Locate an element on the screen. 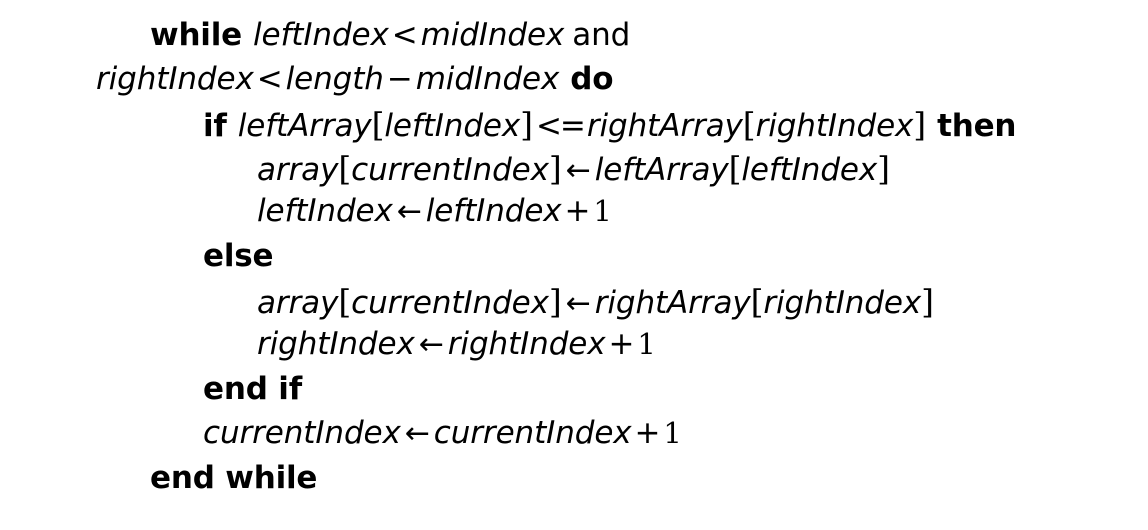 This screenshot has height=530, width=1148. code-line-while-head: while leftIndex<midIndex and is located at coordinates (390, 35).